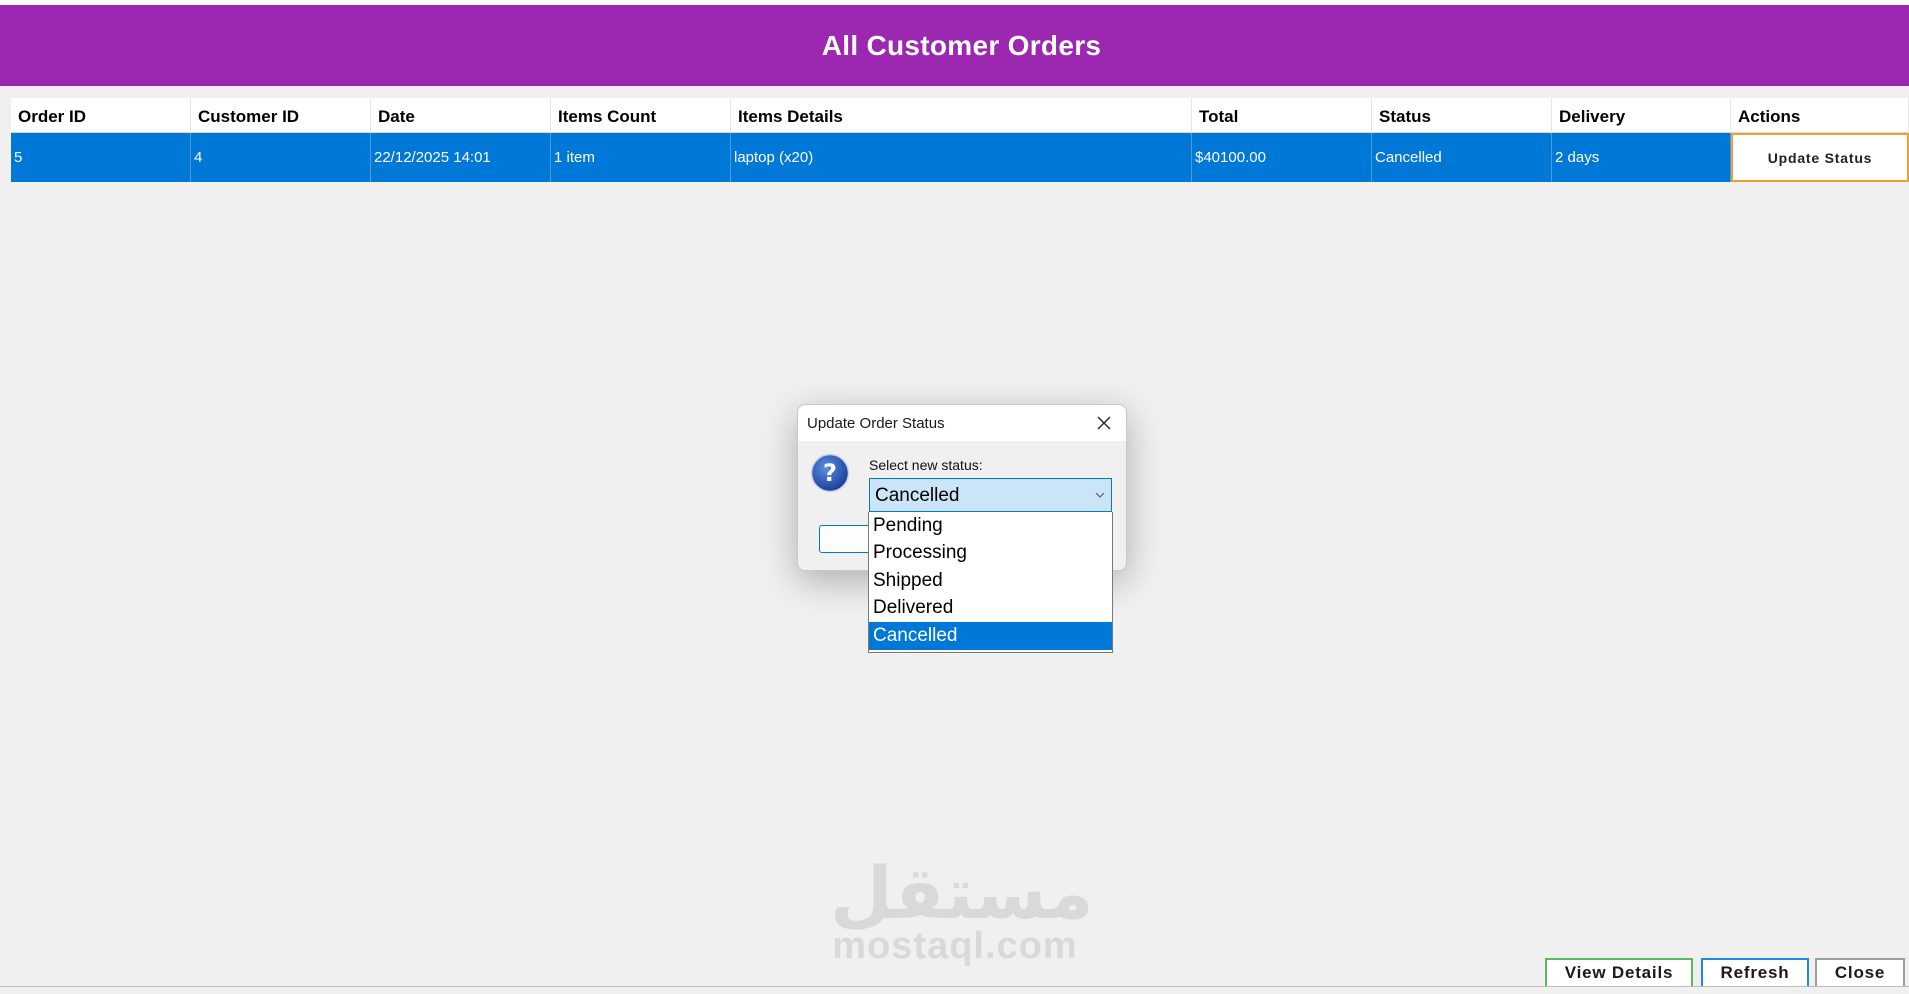 The height and width of the screenshot is (994, 1909). I want to click on refresh-button: Refresh, so click(1755, 973).